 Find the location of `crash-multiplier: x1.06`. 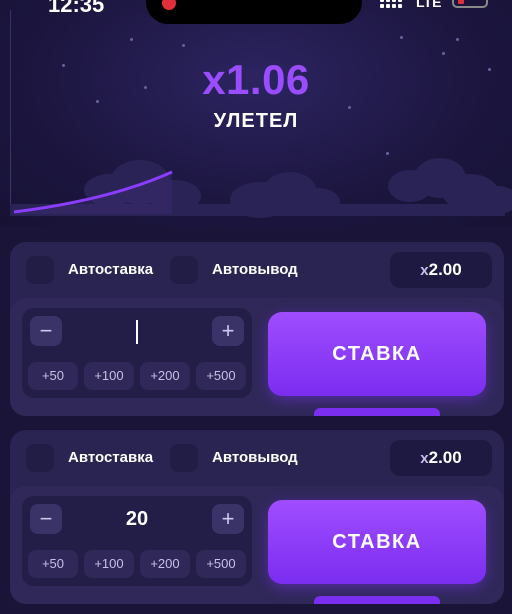

crash-multiplier: x1.06 is located at coordinates (256, 79).